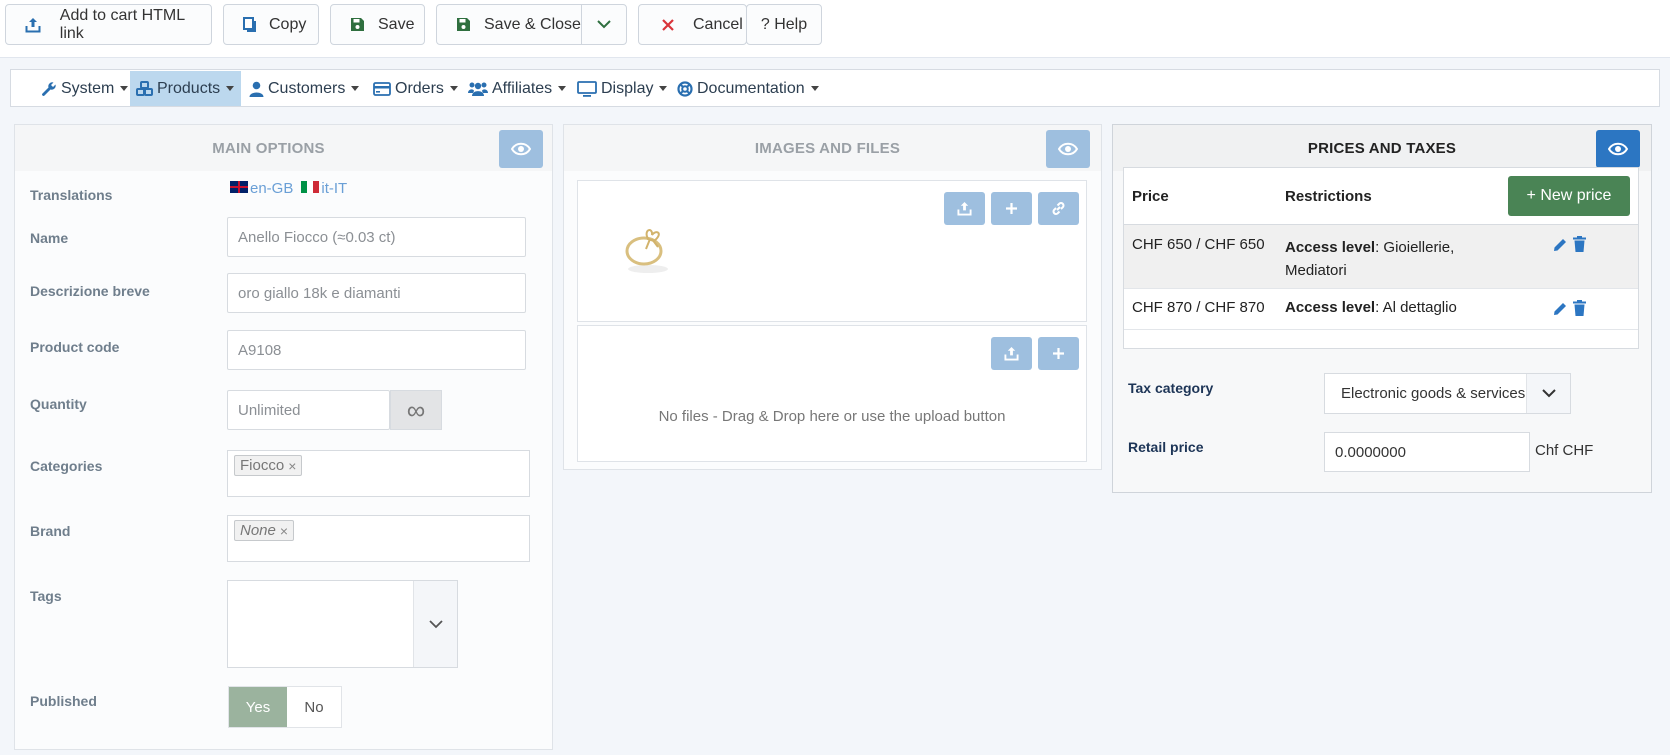  I want to click on published-no-button: No, so click(314, 707).